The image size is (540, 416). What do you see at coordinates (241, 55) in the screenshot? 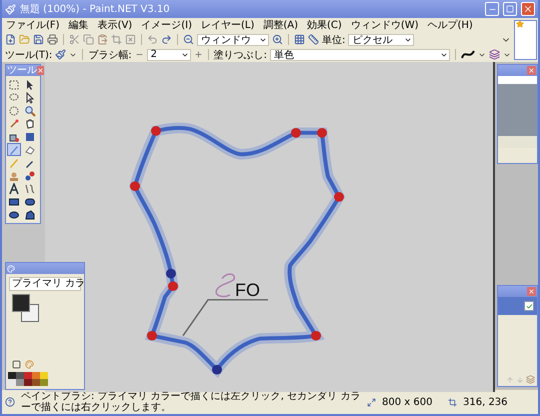
I see `fill-label: 塗りつぶし:` at bounding box center [241, 55].